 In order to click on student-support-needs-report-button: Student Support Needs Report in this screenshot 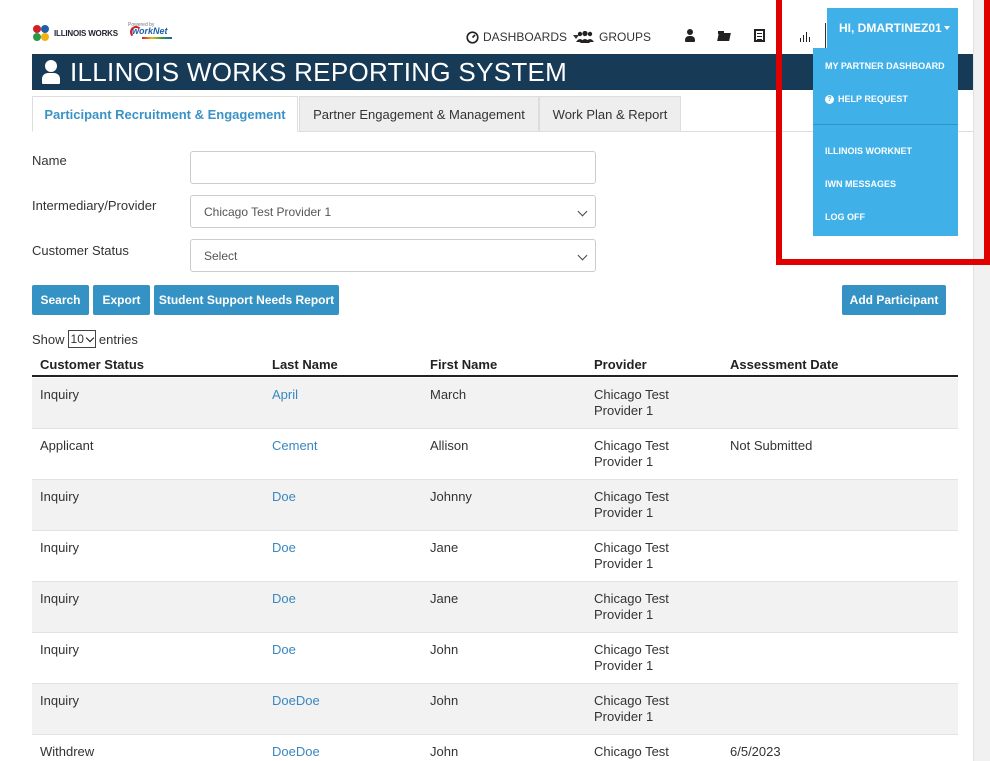, I will do `click(246, 300)`.